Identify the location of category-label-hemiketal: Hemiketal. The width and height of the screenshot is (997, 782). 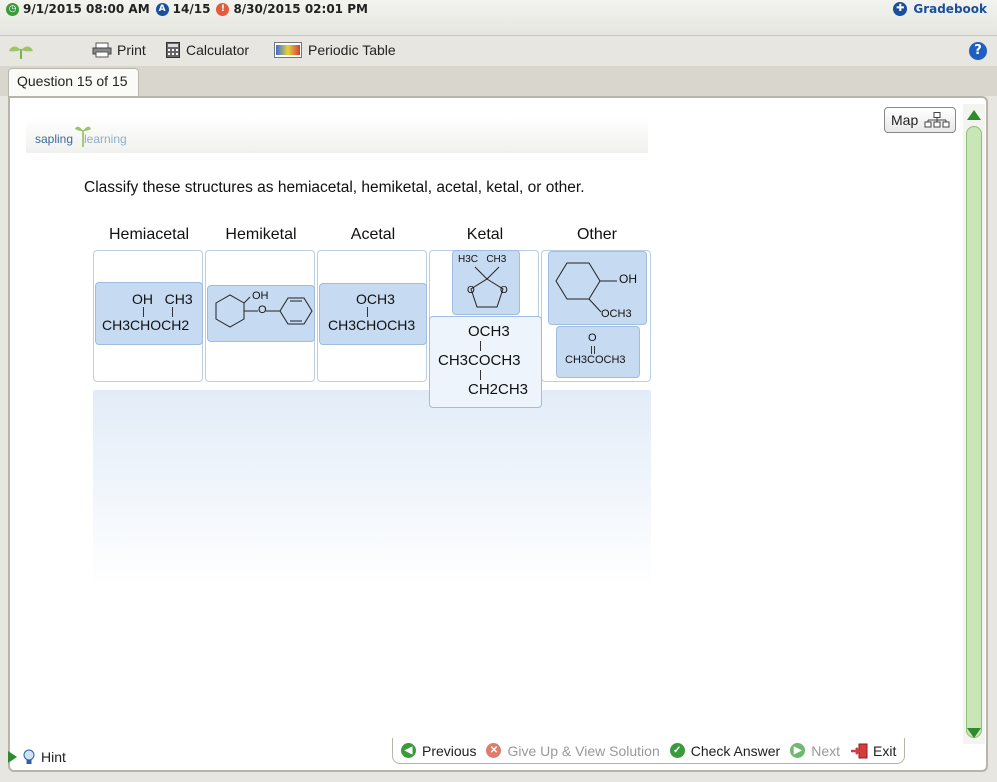
(261, 234).